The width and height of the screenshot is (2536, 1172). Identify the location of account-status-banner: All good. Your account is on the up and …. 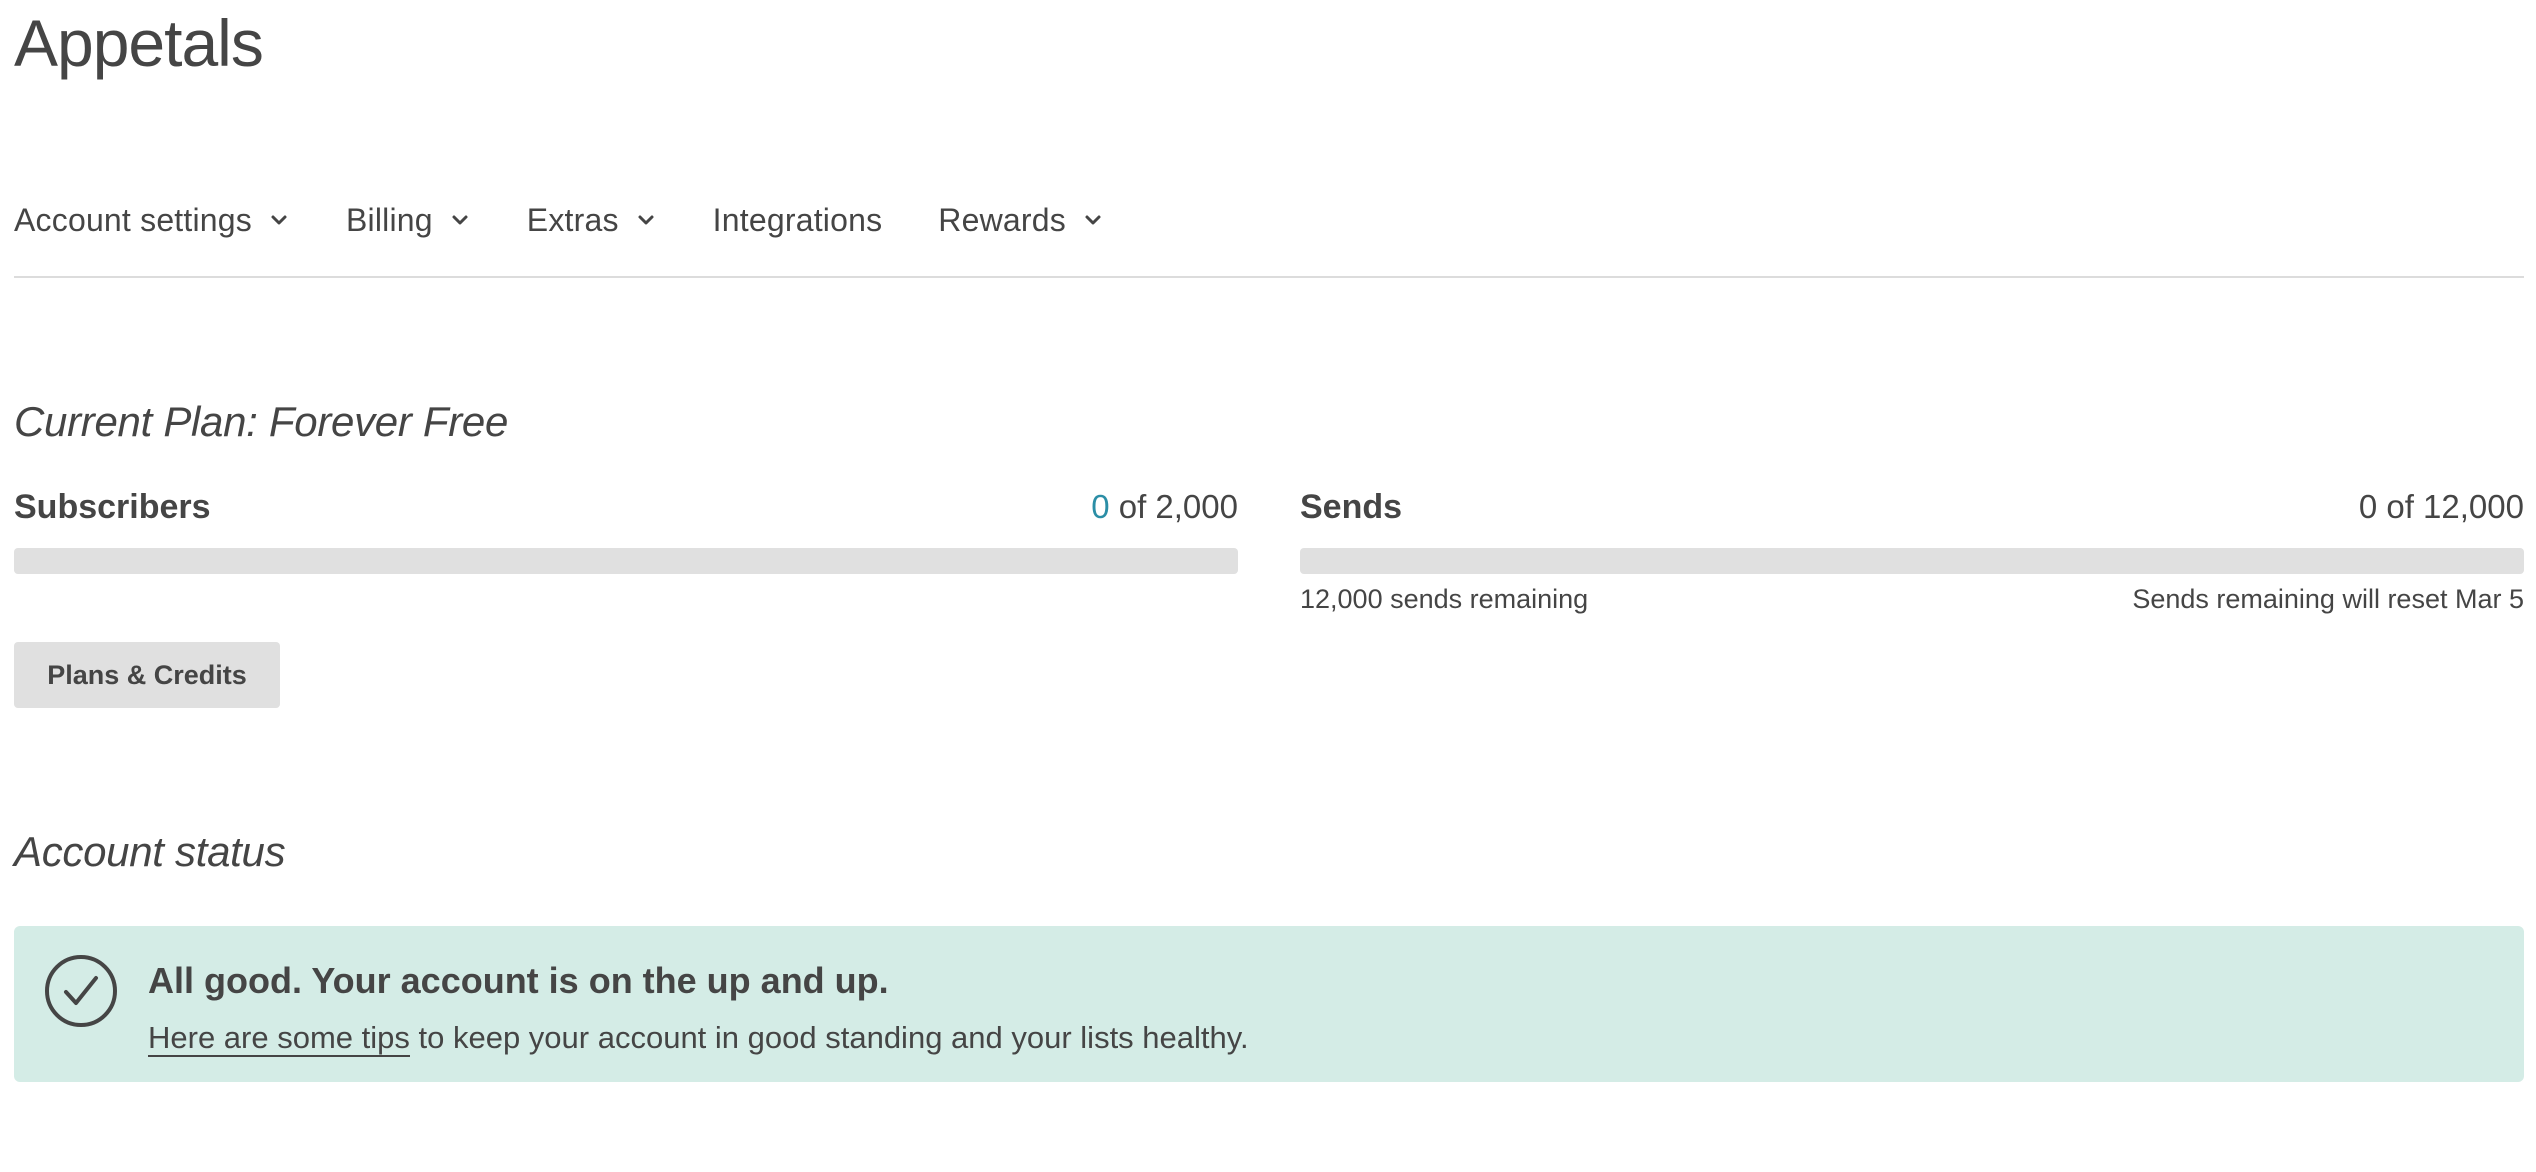
(1269, 1004).